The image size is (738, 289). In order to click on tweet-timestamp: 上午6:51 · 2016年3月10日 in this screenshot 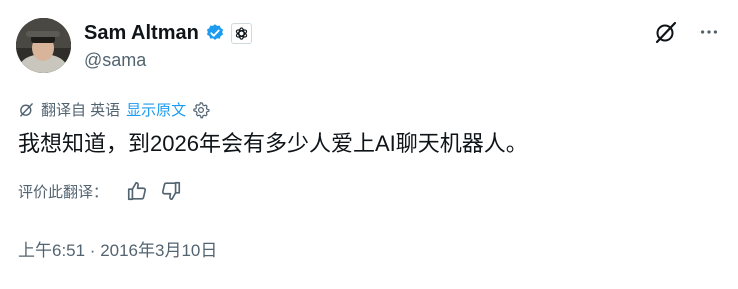, I will do `click(117, 248)`.